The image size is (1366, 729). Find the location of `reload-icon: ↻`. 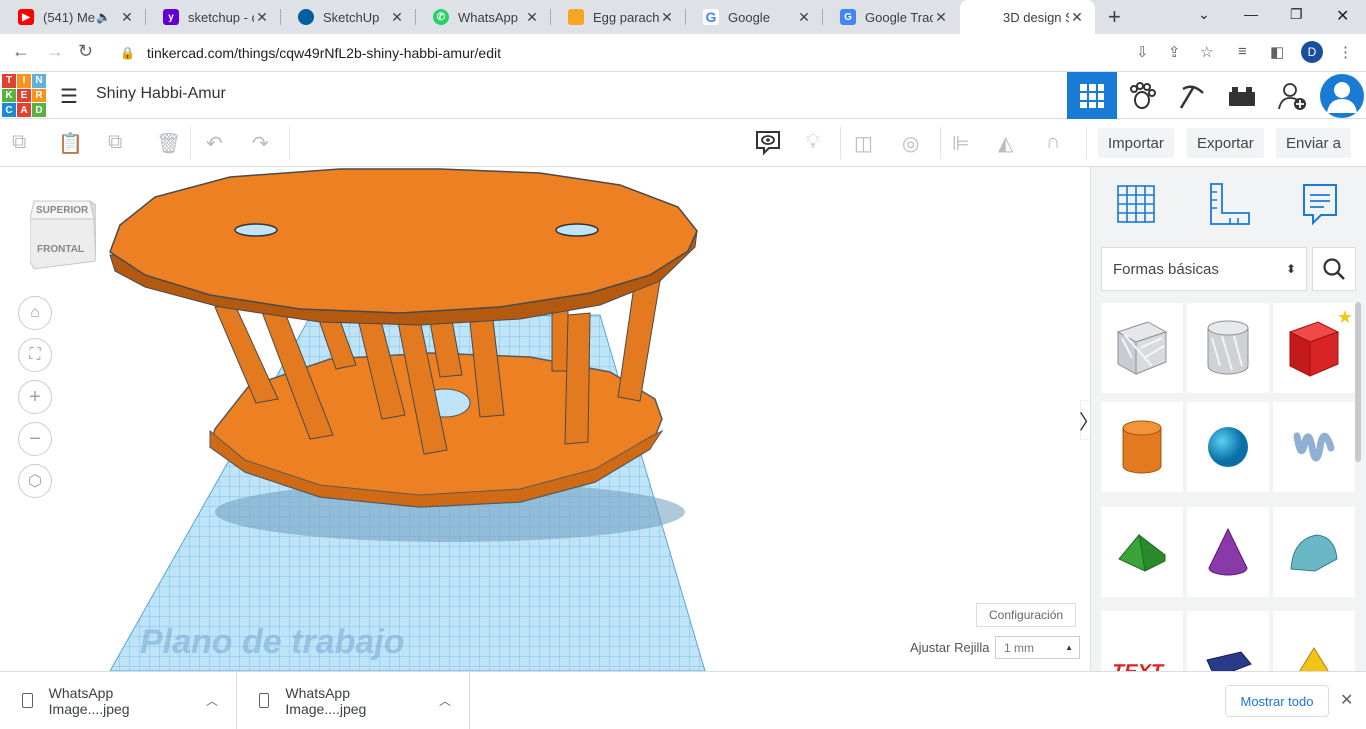

reload-icon: ↻ is located at coordinates (85, 51).